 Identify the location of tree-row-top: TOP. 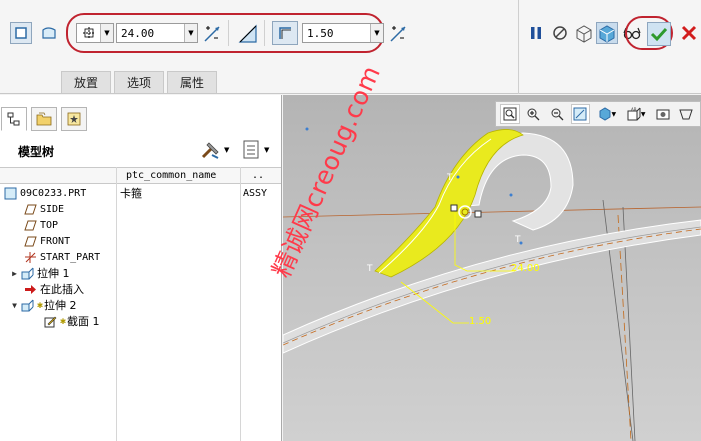
(140, 225).